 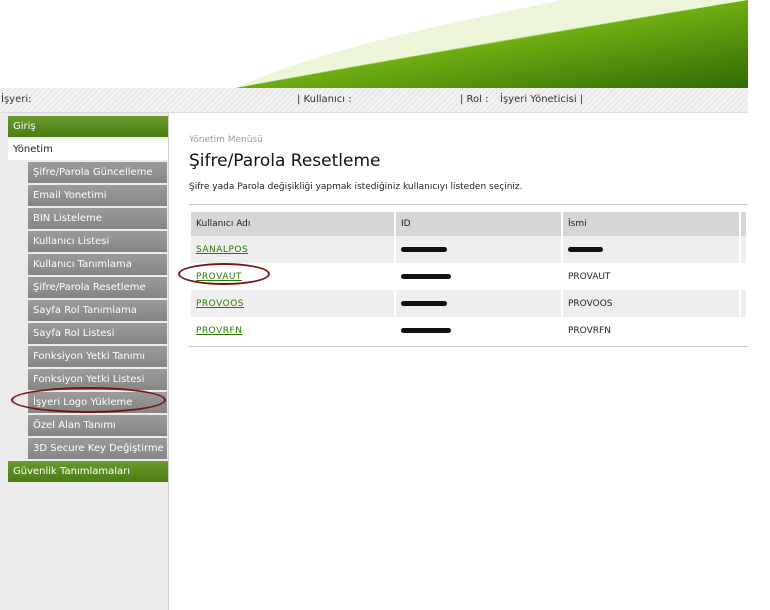 What do you see at coordinates (16, 99) in the screenshot?
I see `merchant-label: İşyeri:` at bounding box center [16, 99].